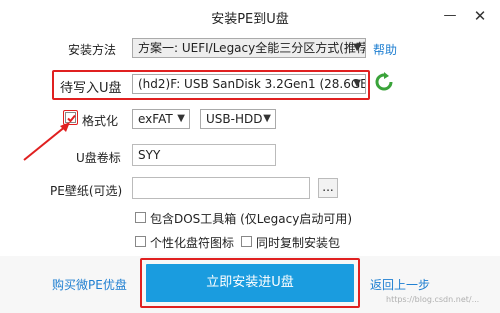 The image size is (500, 313). I want to click on format-label: 格式化, so click(100, 121).